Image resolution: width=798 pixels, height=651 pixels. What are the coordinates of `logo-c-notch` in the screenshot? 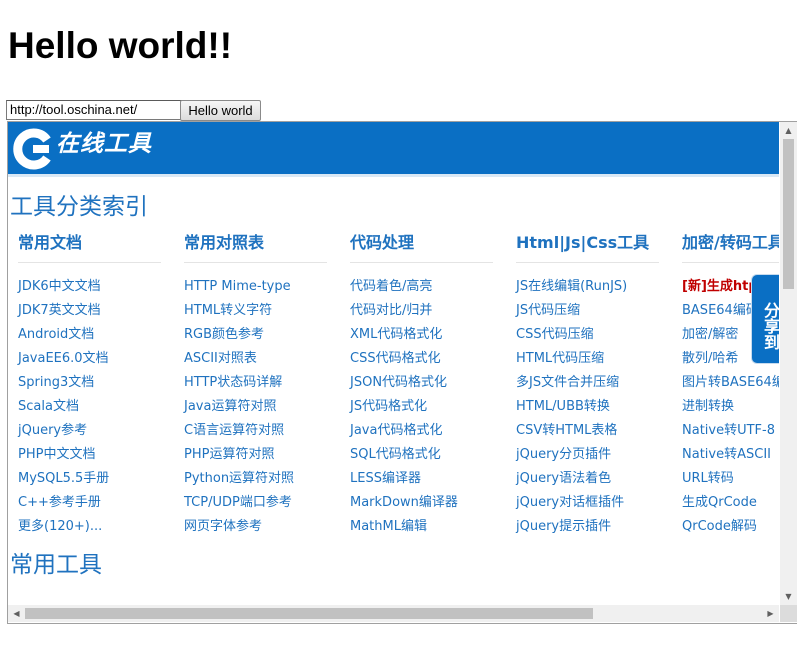 It's located at (41, 149).